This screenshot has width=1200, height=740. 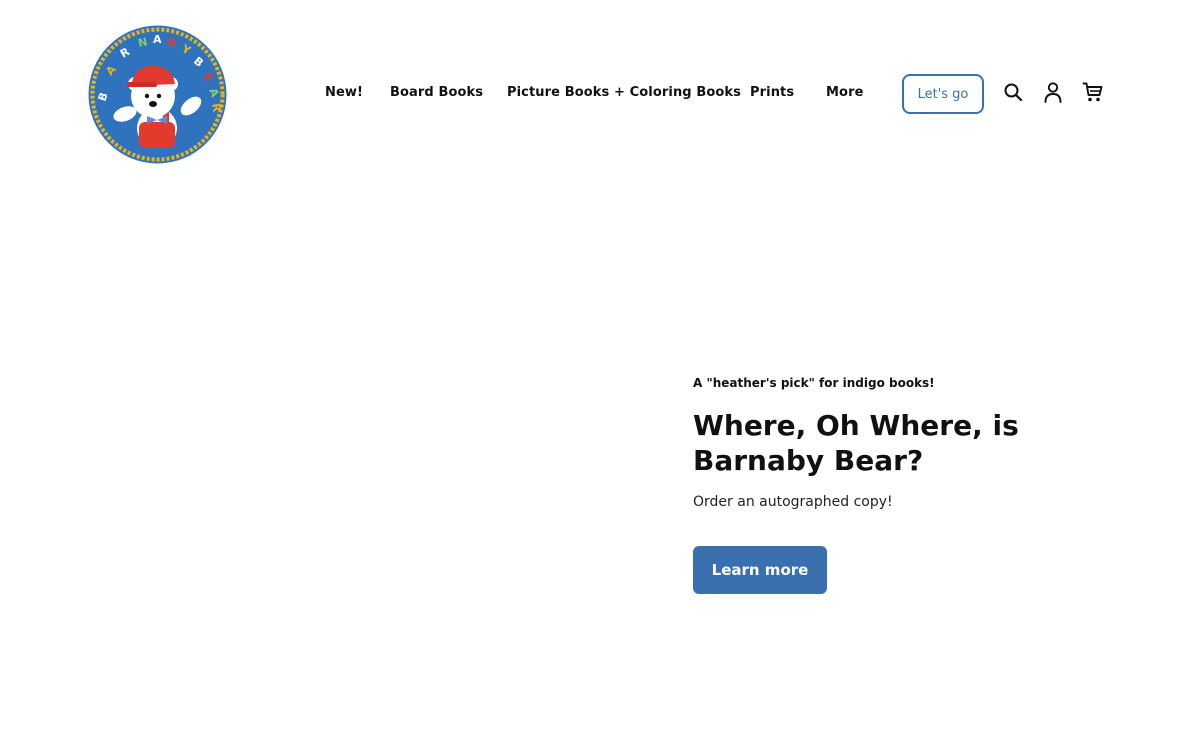 What do you see at coordinates (344, 93) in the screenshot?
I see `nav-item-new: New!` at bounding box center [344, 93].